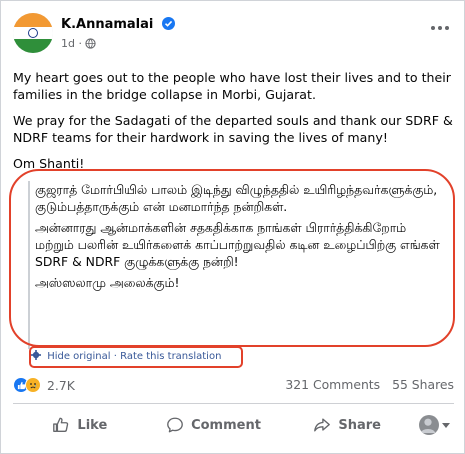 This screenshot has width=465, height=454. What do you see at coordinates (78, 356) in the screenshot?
I see `hide-original-link: Hide original` at bounding box center [78, 356].